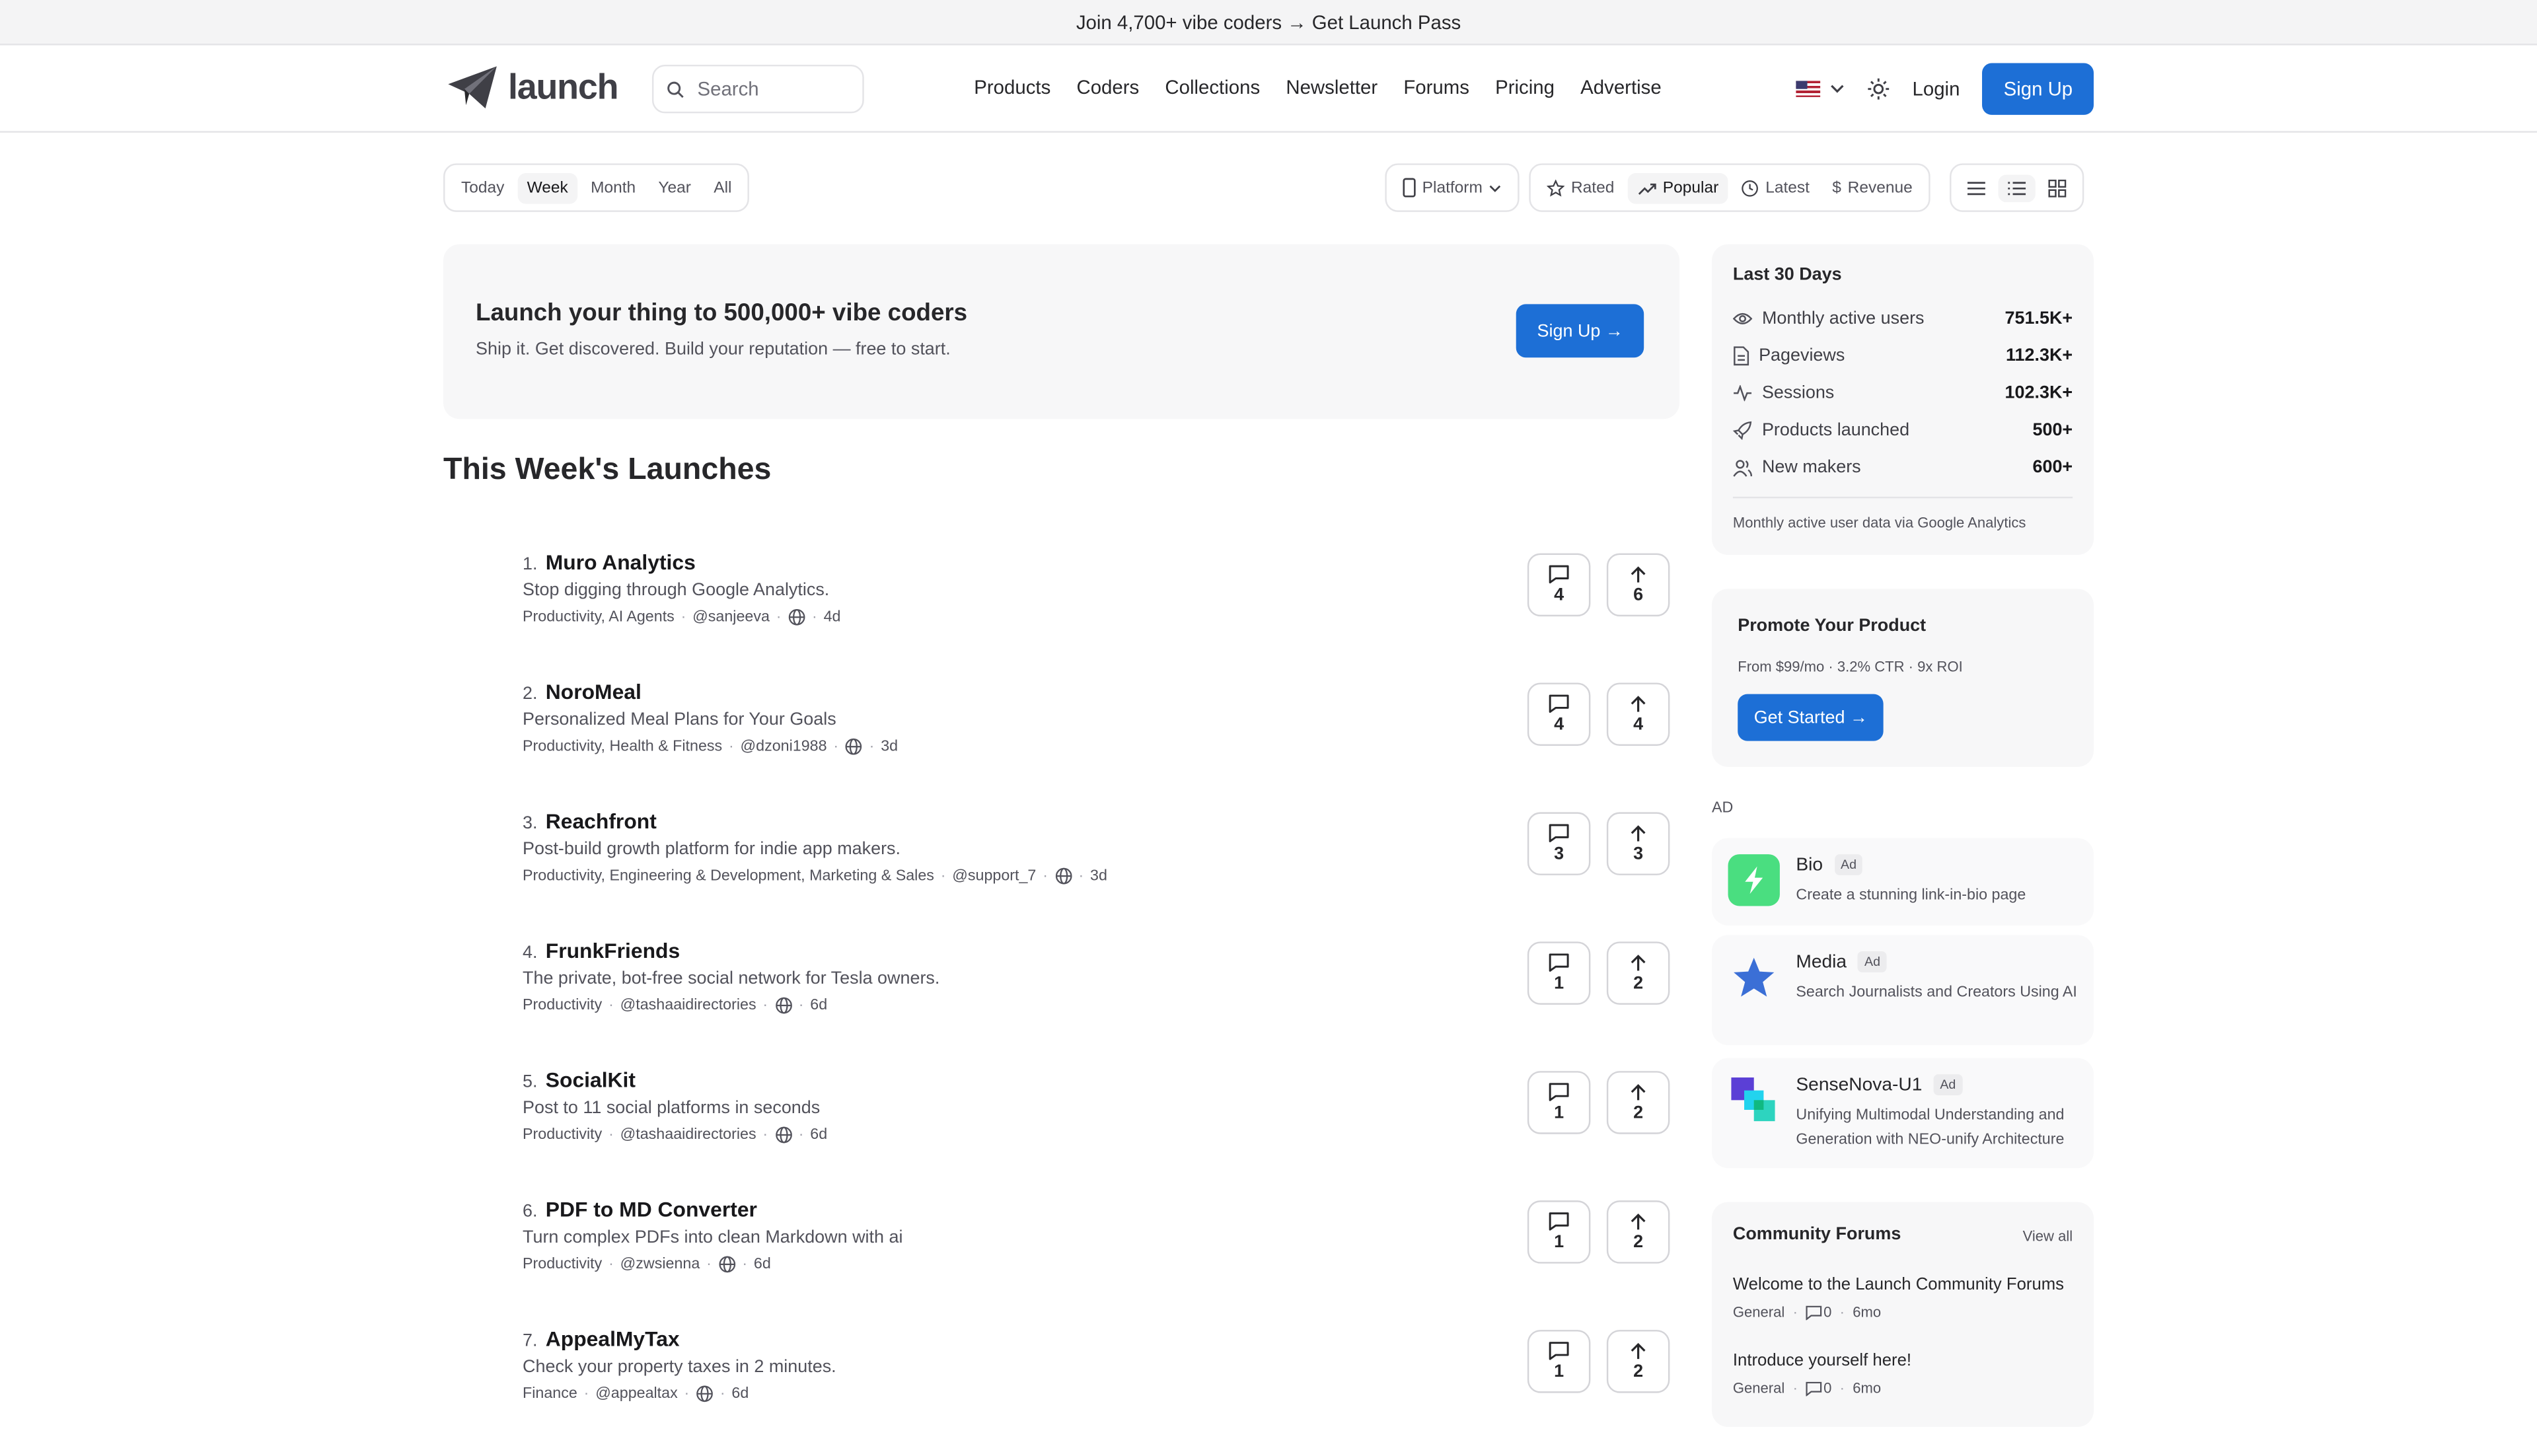 The height and width of the screenshot is (1456, 2537). Describe the element at coordinates (1811, 717) in the screenshot. I see `get-started-button: Get Started →` at that location.